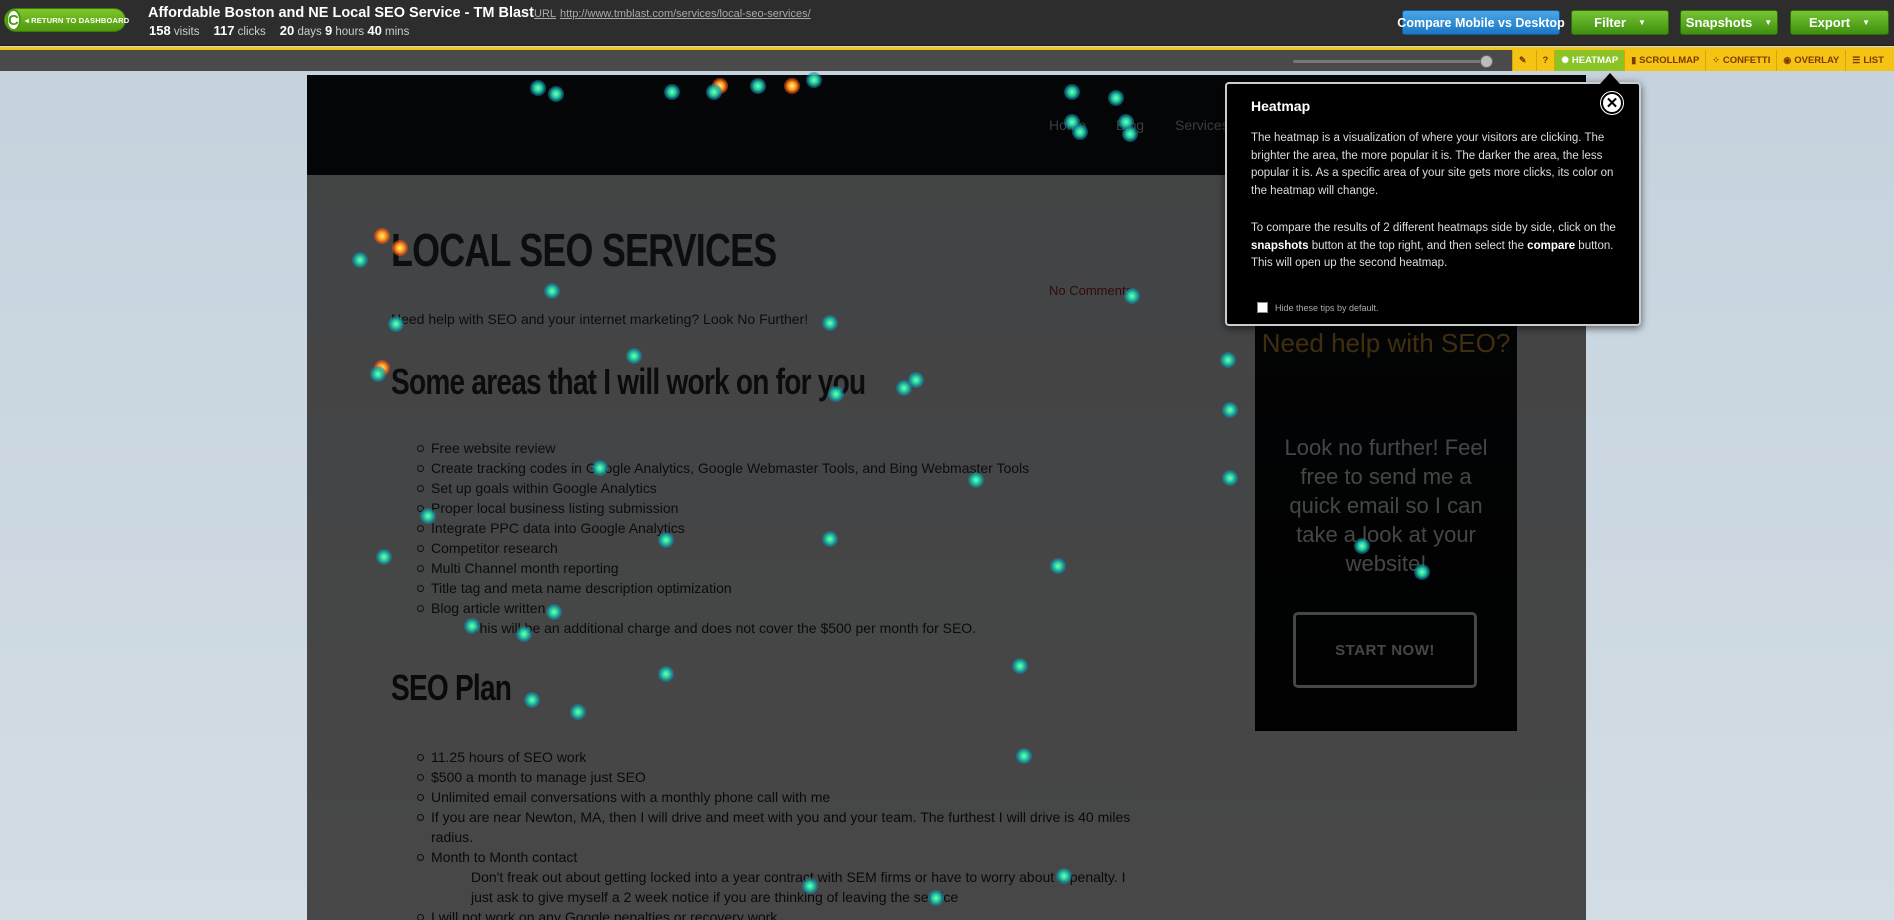 The width and height of the screenshot is (1894, 920). What do you see at coordinates (1746, 60) in the screenshot?
I see `tab-confetti-label: CONFETTI` at bounding box center [1746, 60].